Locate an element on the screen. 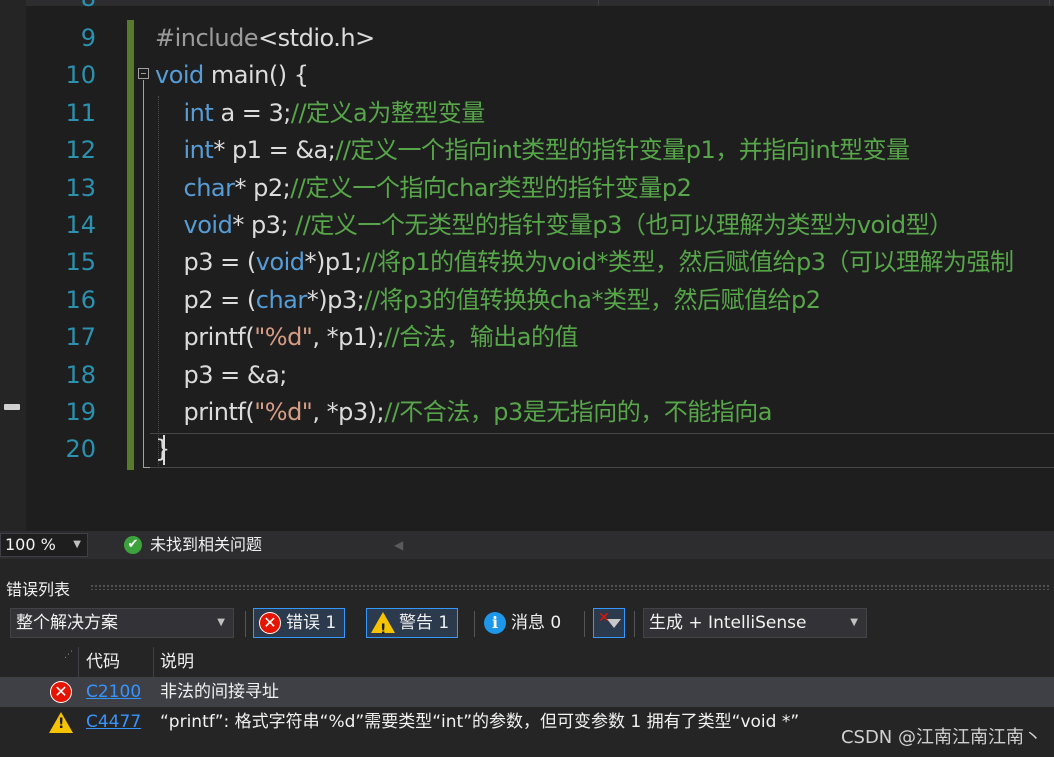  code-token: *)p3; is located at coordinates (335, 300).